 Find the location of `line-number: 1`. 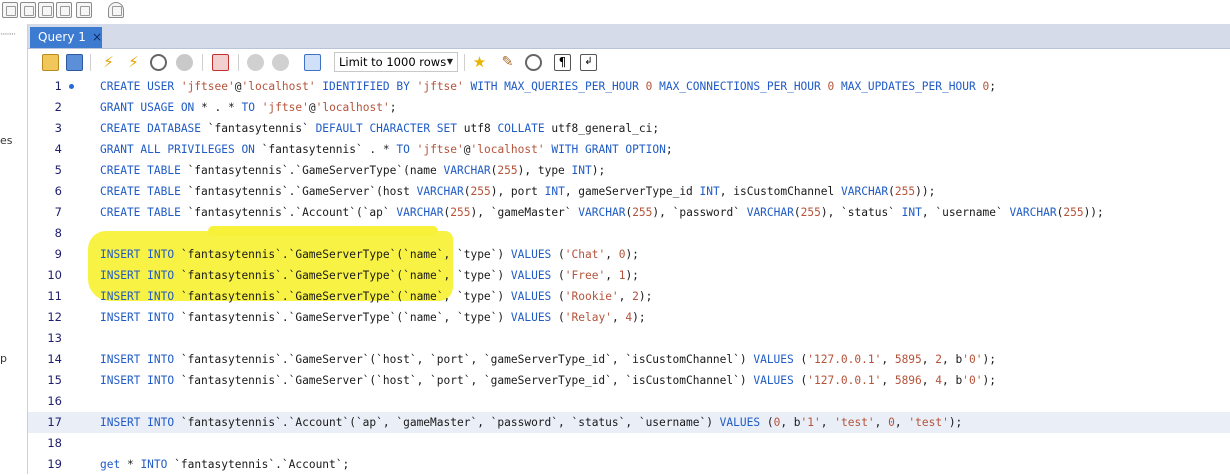

line-number: 1 is located at coordinates (58, 86).